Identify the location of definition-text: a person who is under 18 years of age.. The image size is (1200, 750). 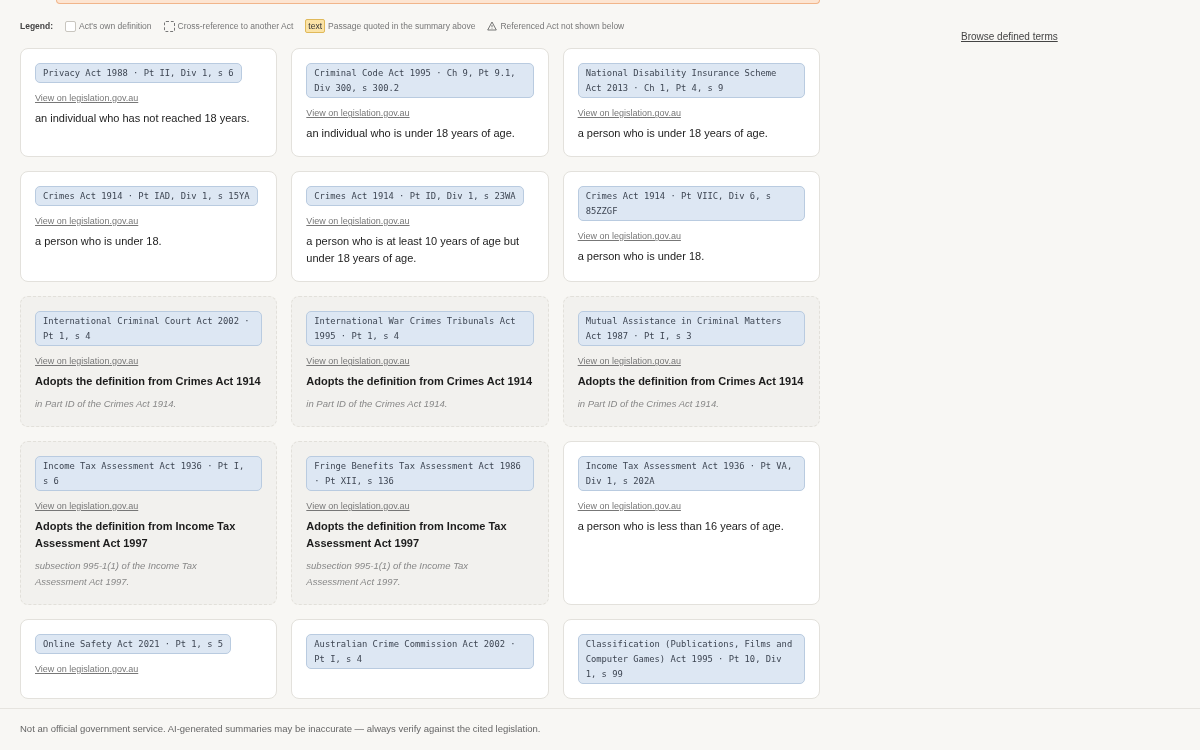
(673, 133).